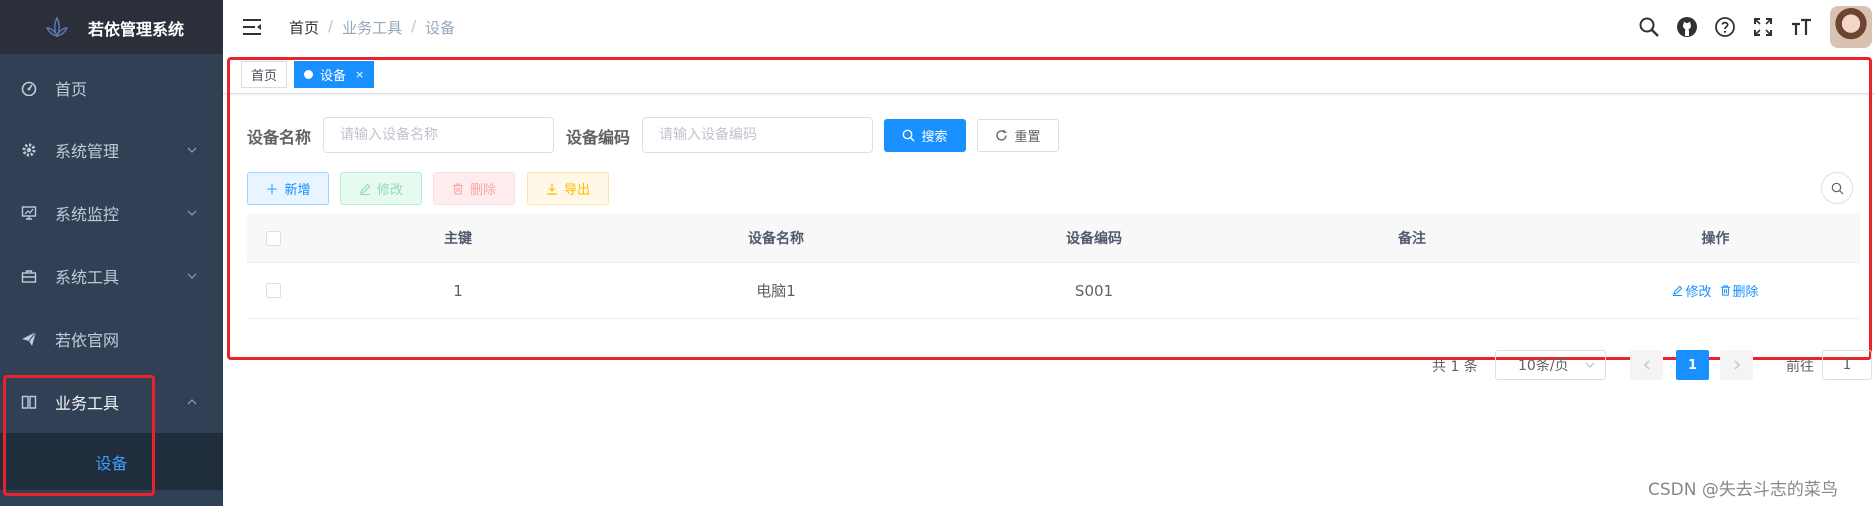 This screenshot has height=506, width=1875. I want to click on sidebar-item-system-tools: 系统工具, so click(111, 275).